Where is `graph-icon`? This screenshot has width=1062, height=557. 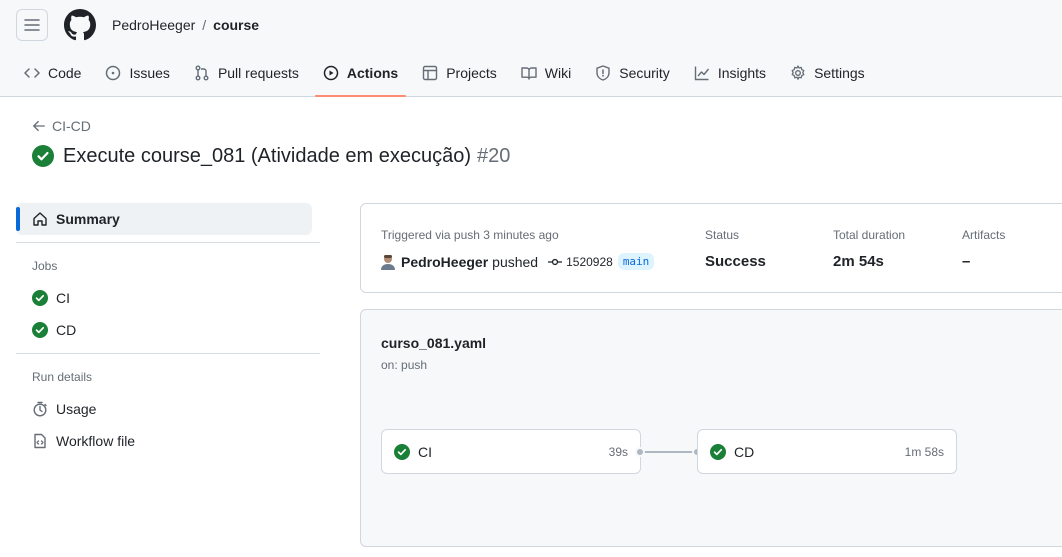
graph-icon is located at coordinates (701, 73).